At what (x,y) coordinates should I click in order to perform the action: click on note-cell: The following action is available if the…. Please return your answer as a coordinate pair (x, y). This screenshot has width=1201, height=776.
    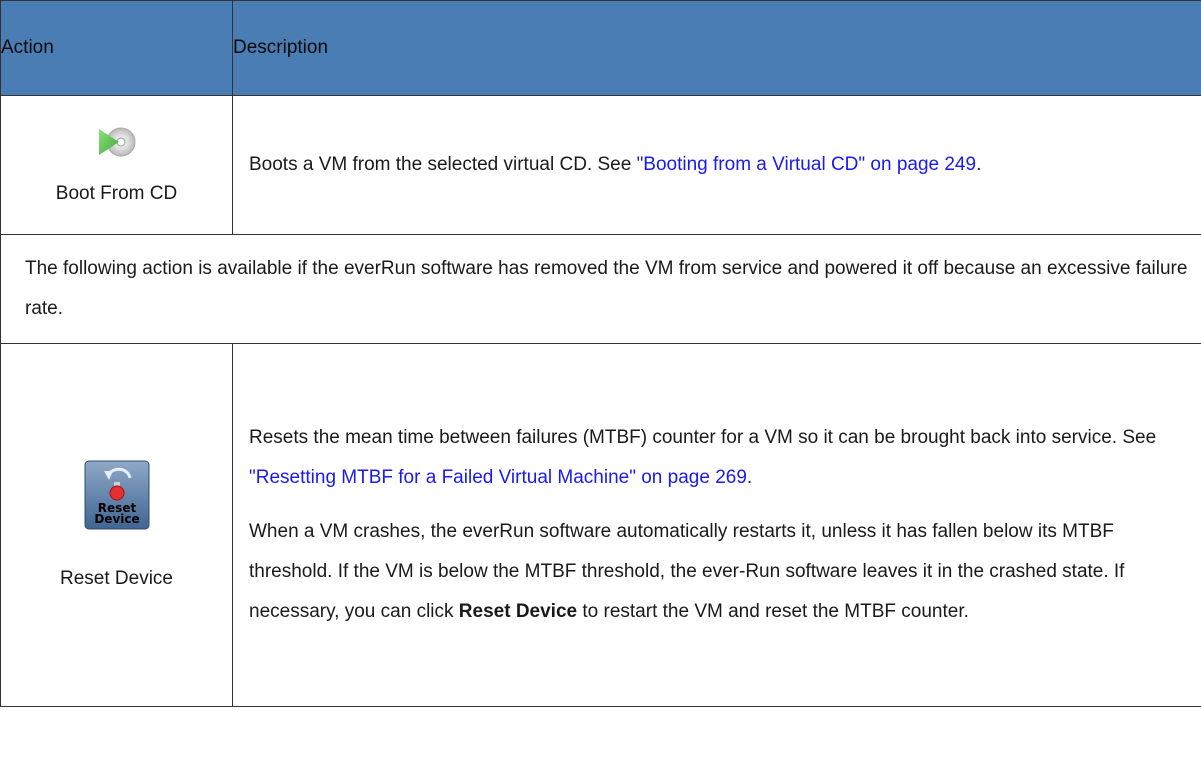
    Looking at the image, I should click on (600, 289).